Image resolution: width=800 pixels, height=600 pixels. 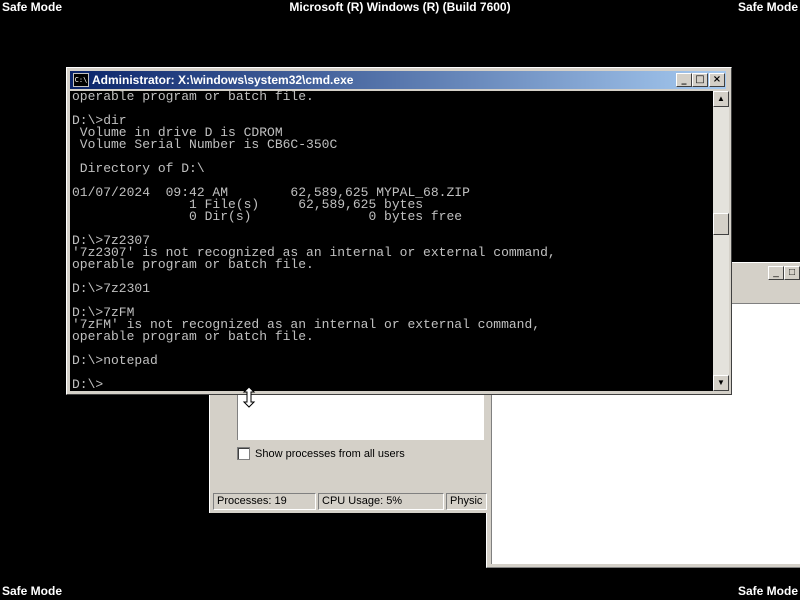 I want to click on console-line: Volume Serial Number is CB6C-350C, so click(x=205, y=144).